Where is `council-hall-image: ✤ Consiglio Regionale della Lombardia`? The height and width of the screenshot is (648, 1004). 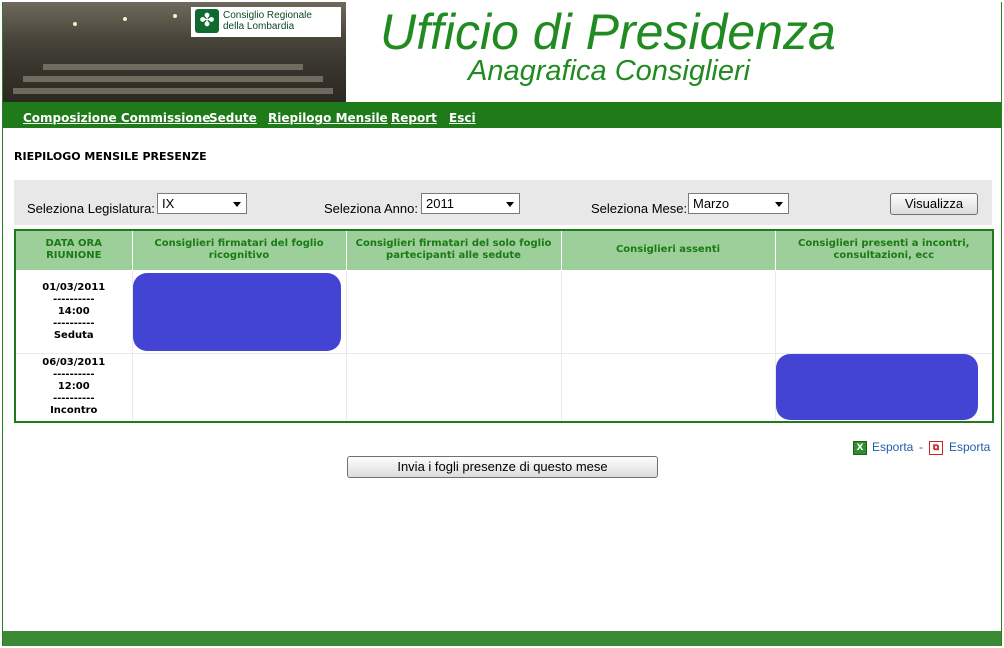 council-hall-image: ✤ Consiglio Regionale della Lombardia is located at coordinates (174, 52).